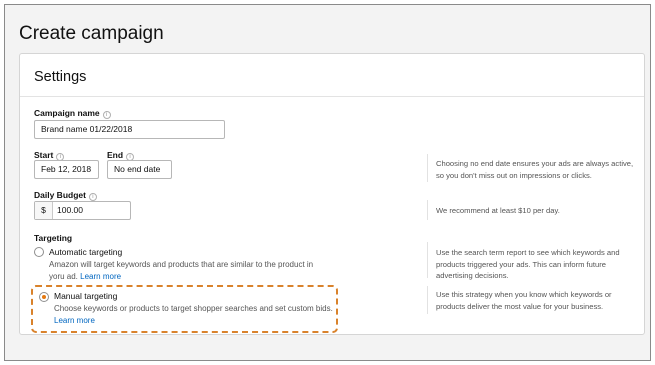 The width and height of the screenshot is (655, 365). I want to click on end-date-input: No end date, so click(139, 169).